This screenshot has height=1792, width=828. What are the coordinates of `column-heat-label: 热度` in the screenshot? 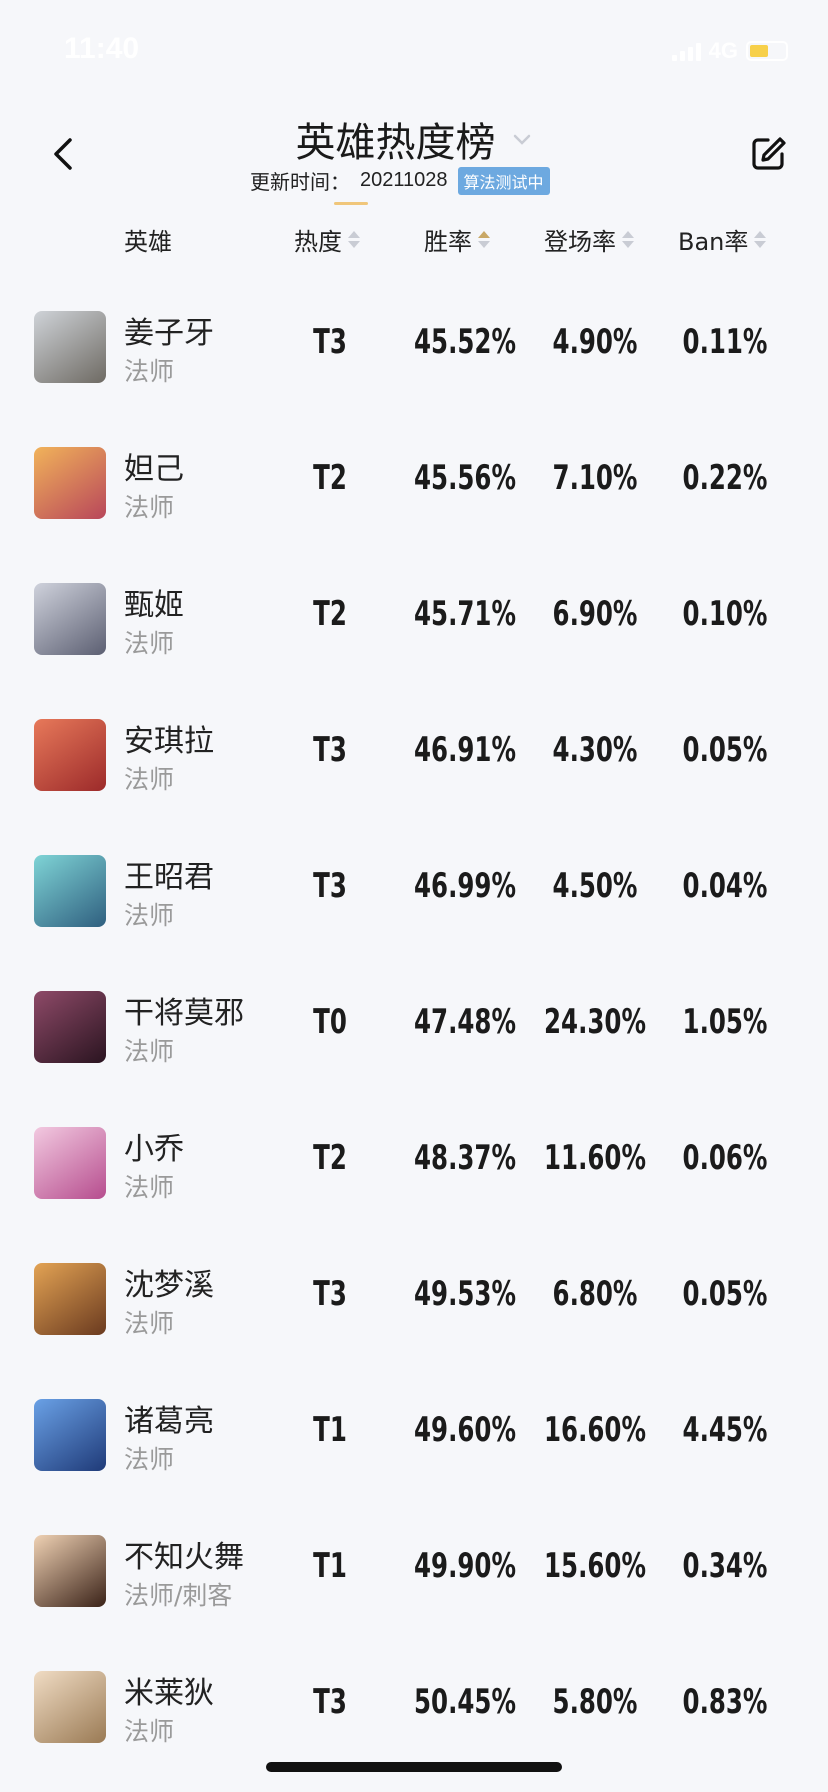 It's located at (318, 242).